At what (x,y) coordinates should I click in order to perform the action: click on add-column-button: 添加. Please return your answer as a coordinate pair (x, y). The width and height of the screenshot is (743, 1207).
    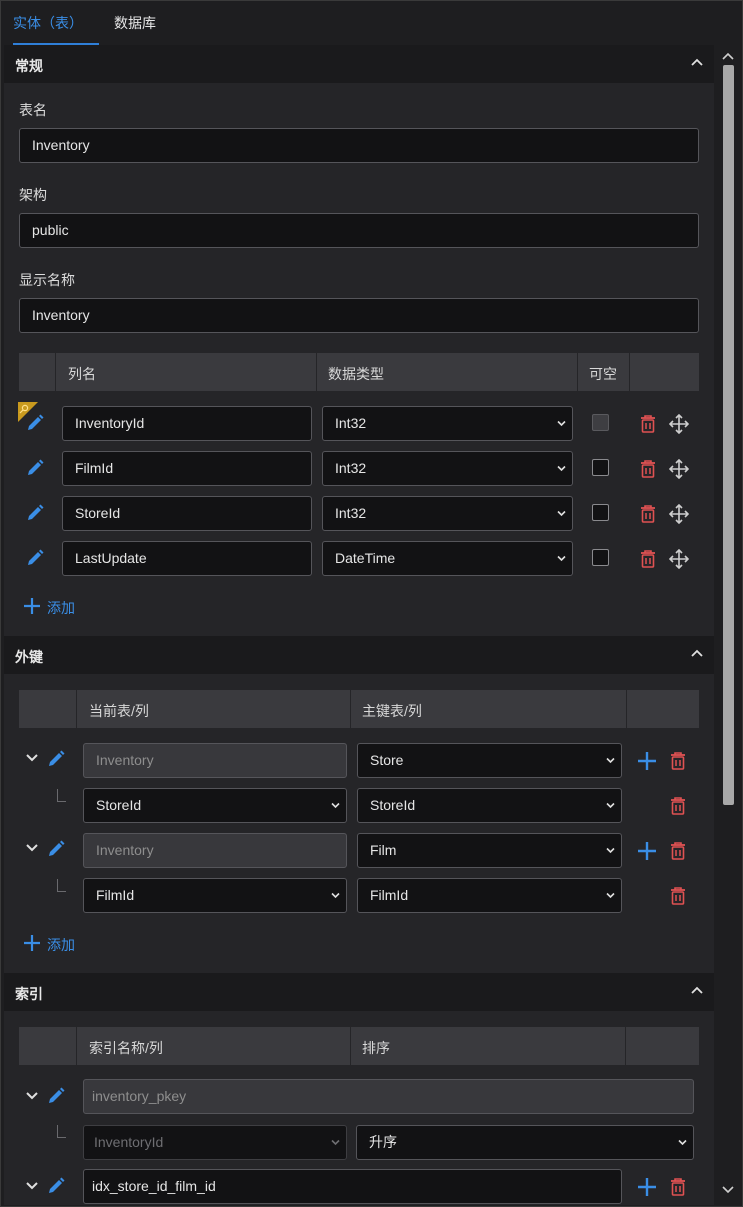
    Looking at the image, I should click on (58, 607).